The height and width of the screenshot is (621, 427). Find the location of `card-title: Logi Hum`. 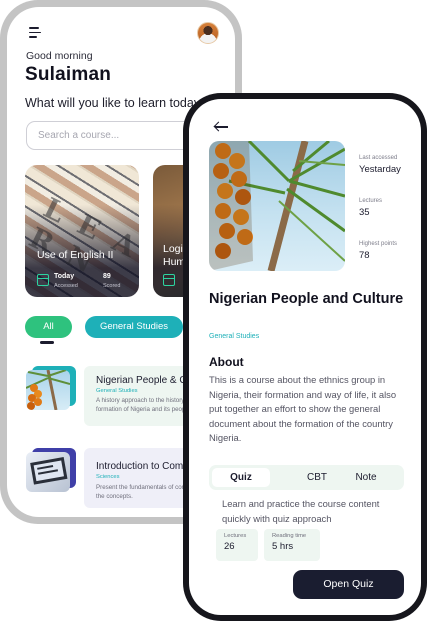

card-title: Logi Hum is located at coordinates (174, 255).